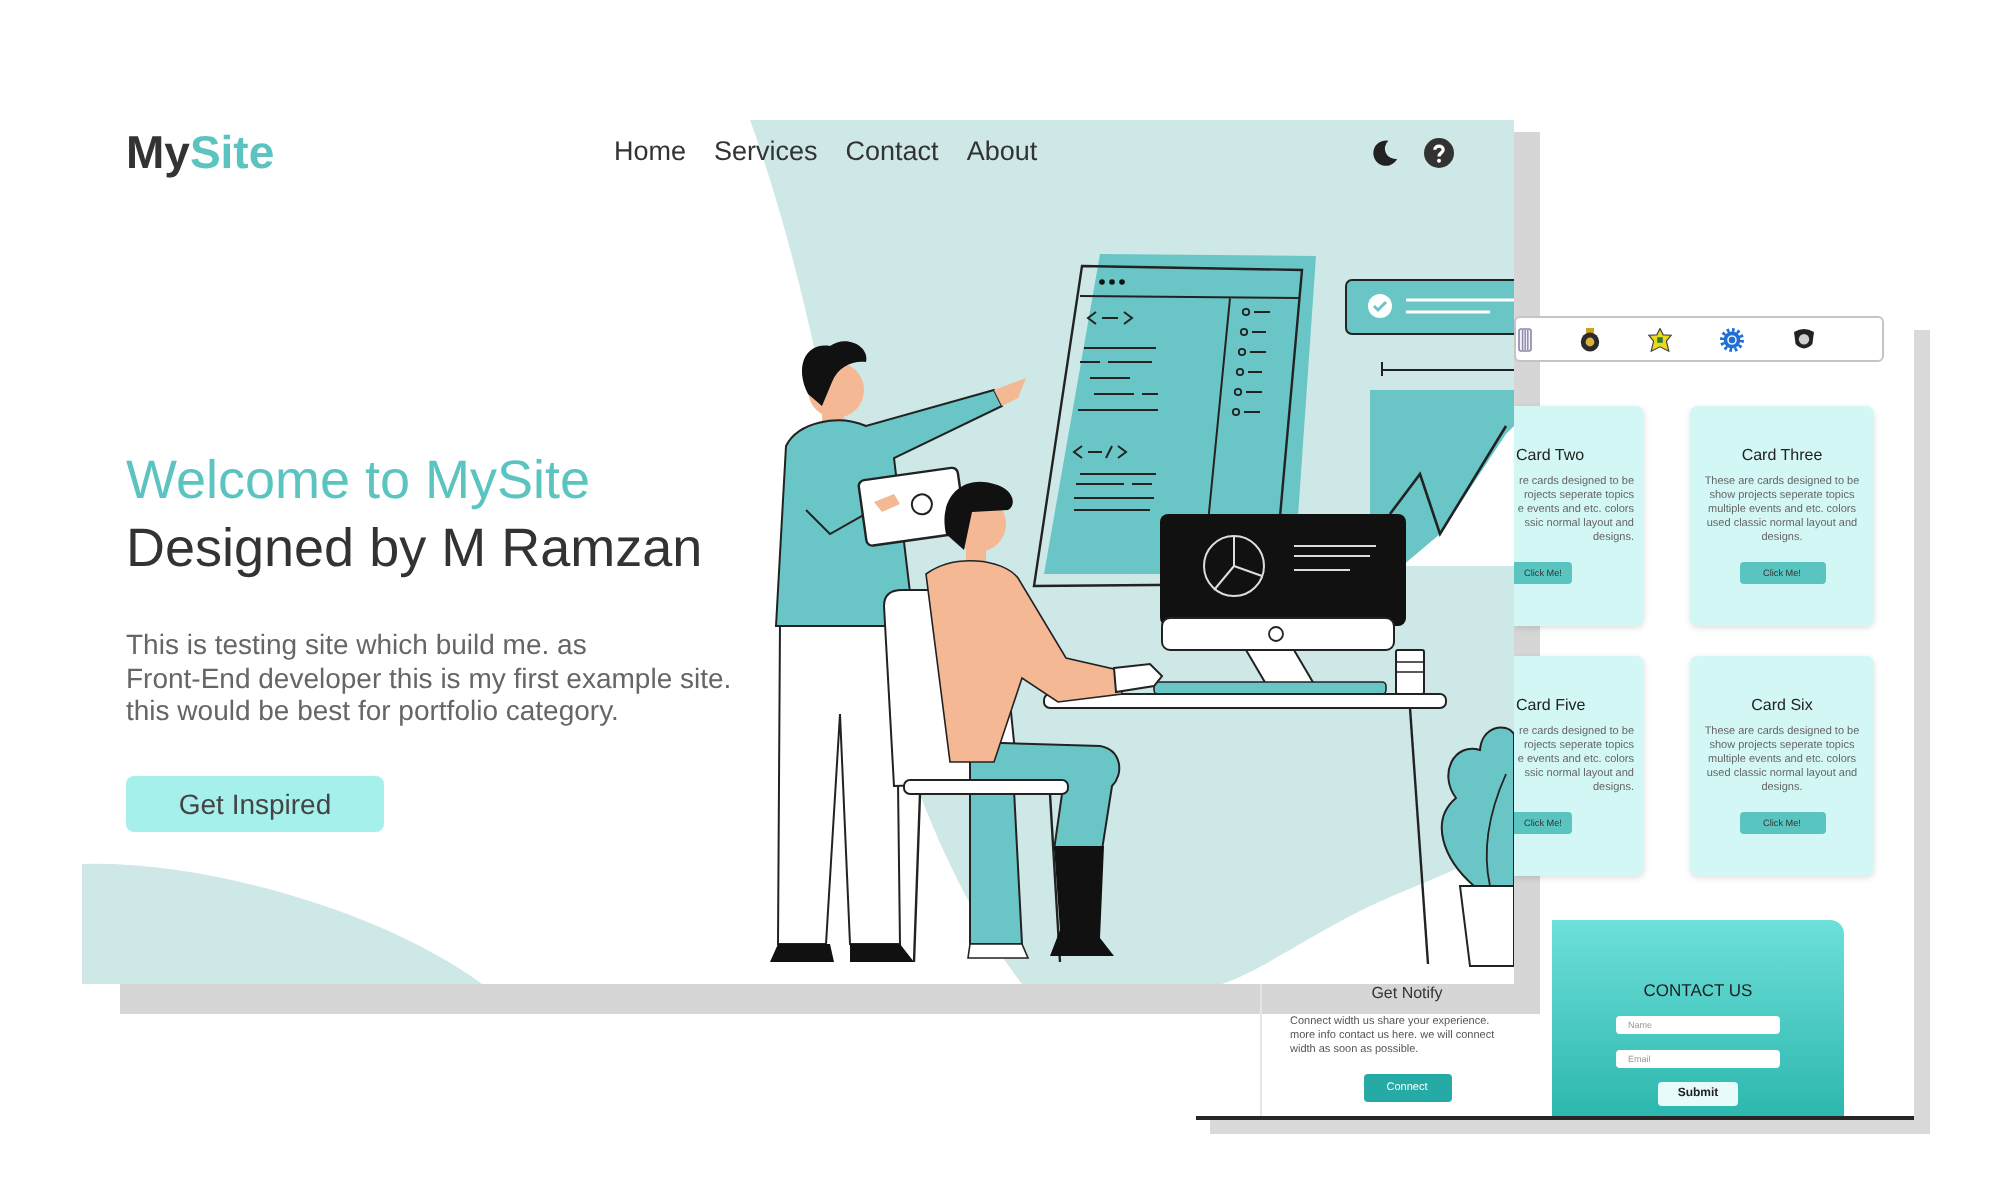 The image size is (2000, 1200). I want to click on site-logo: MySite, so click(200, 152).